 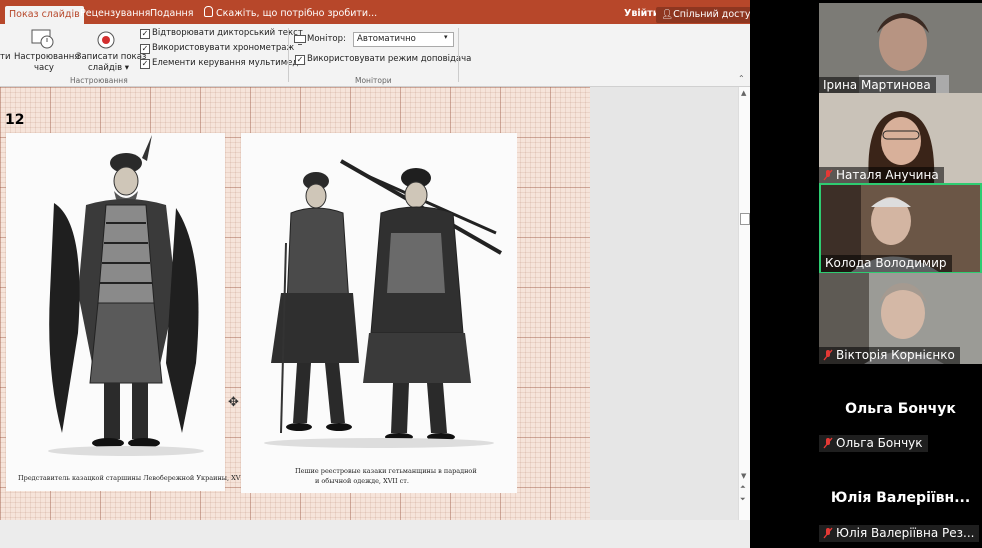 What do you see at coordinates (711, 14) in the screenshot?
I see `share-label: Спільний доступ` at bounding box center [711, 14].